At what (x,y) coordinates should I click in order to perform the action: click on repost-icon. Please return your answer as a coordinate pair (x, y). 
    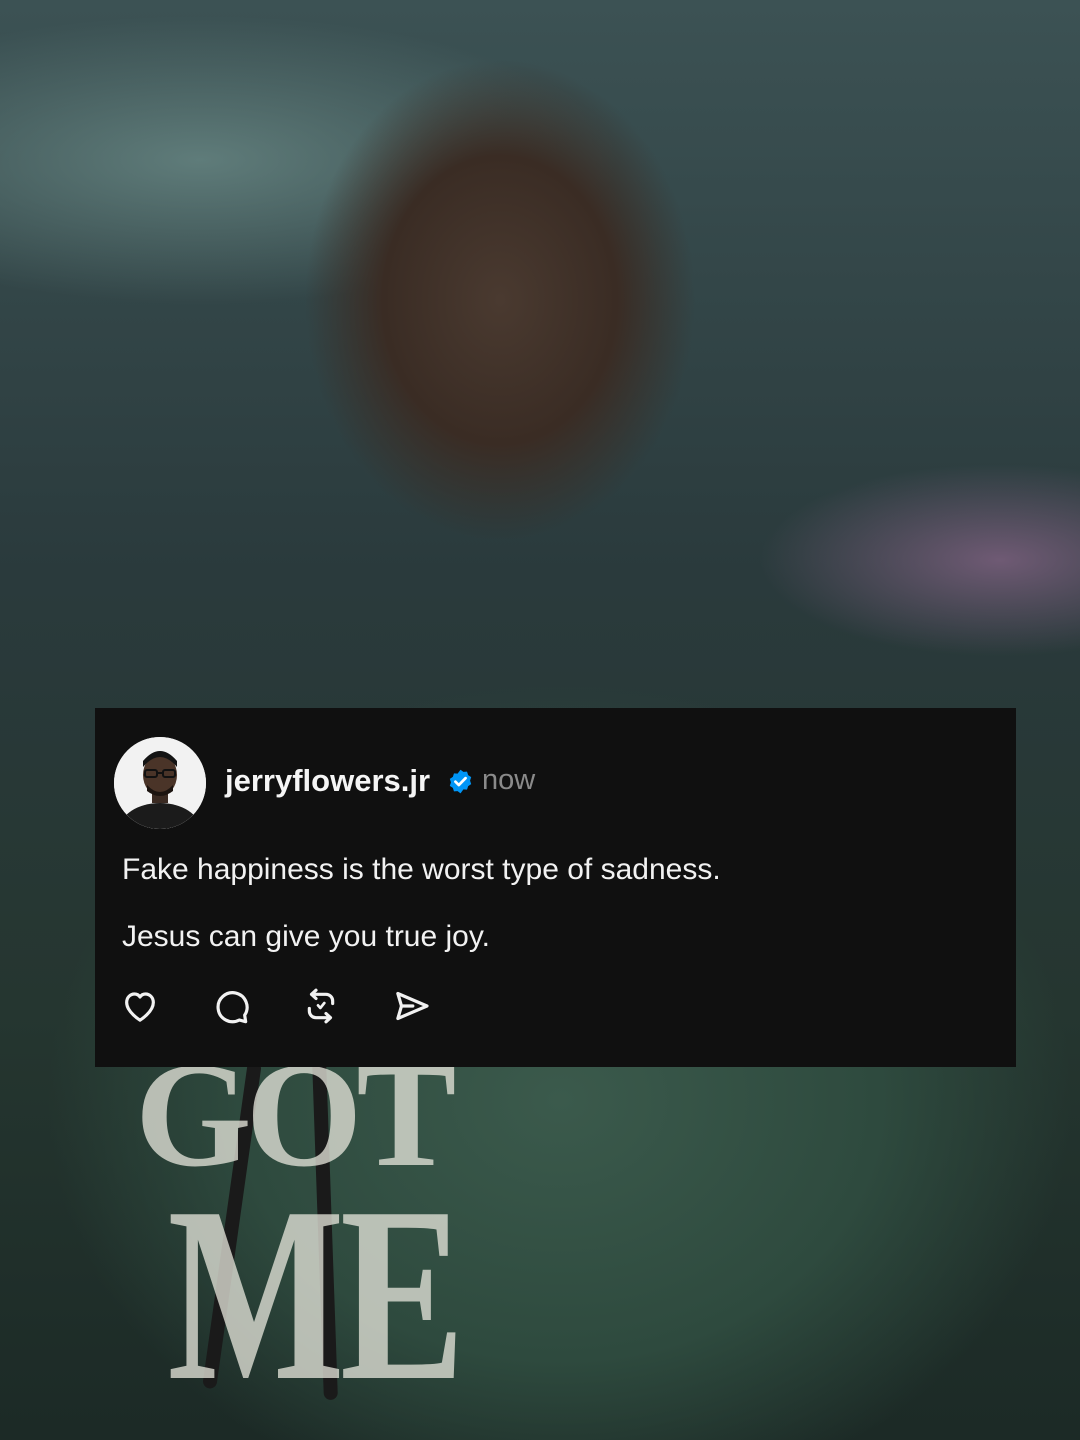
    Looking at the image, I should click on (321, 1006).